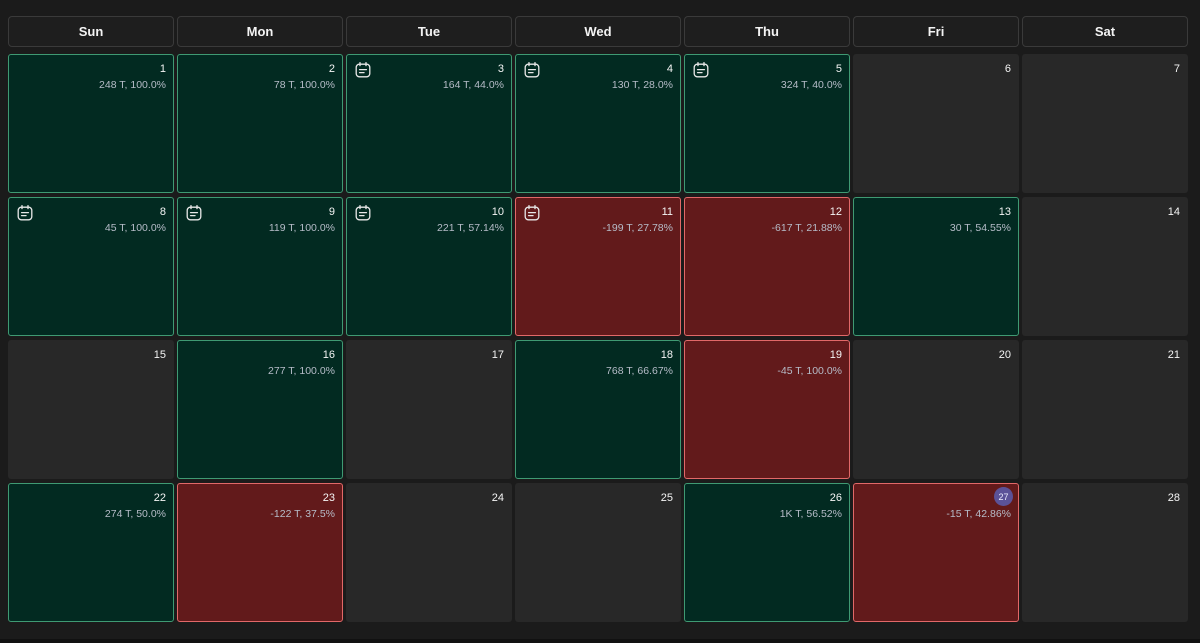 The image size is (1200, 643). I want to click on day-cell: 18 768 T, 66.67%, so click(598, 409).